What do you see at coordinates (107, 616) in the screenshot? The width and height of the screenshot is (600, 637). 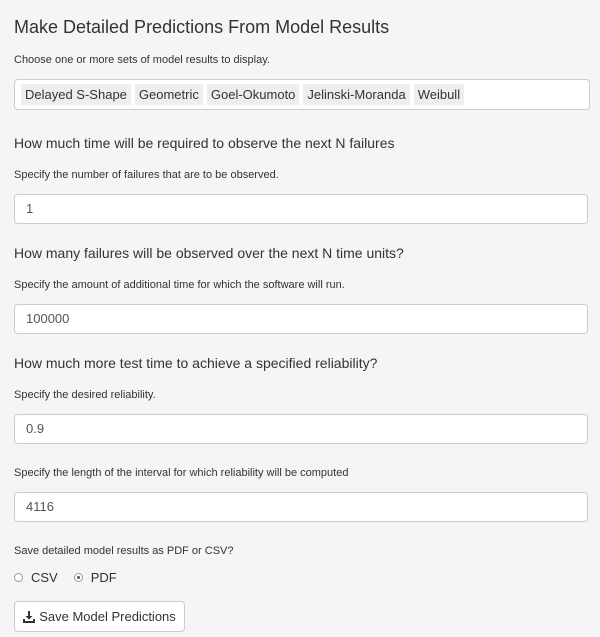 I see `save-button-label: Save Model Predictions` at bounding box center [107, 616].